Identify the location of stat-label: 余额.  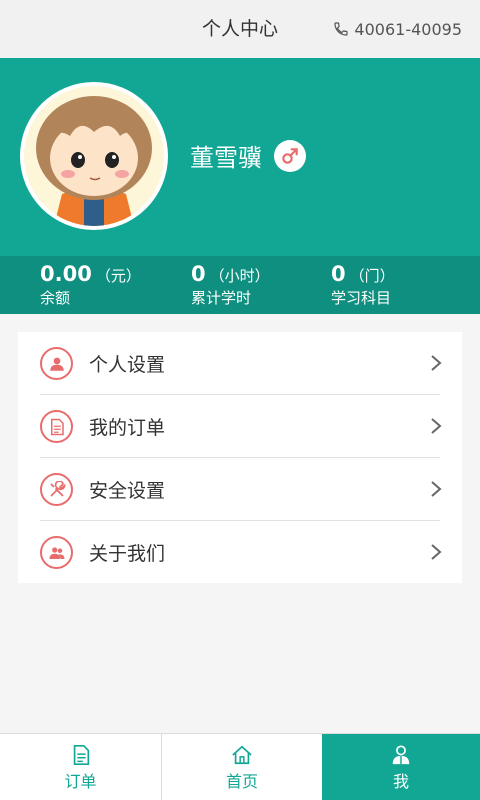
(55, 298).